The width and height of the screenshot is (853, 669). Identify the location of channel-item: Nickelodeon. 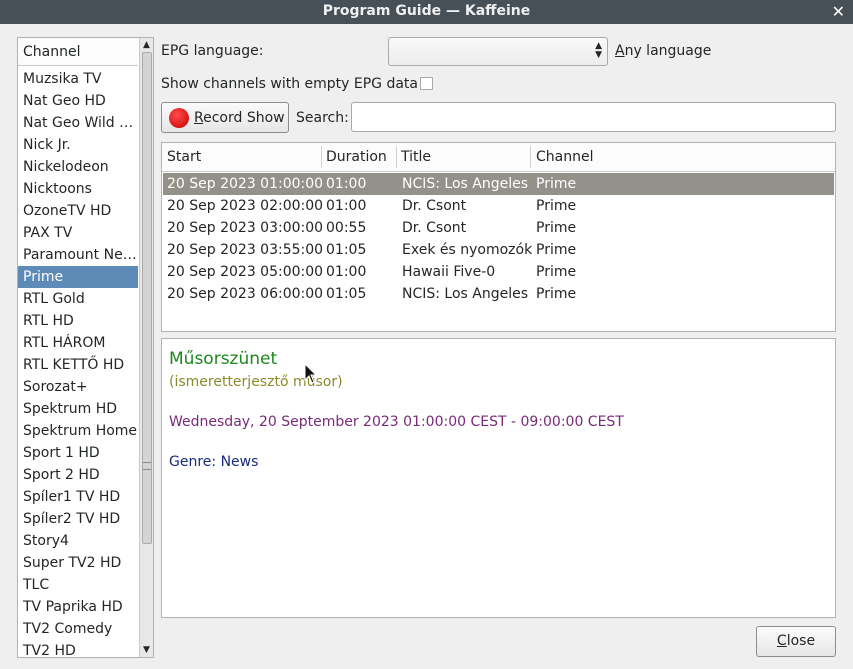
(78, 167).